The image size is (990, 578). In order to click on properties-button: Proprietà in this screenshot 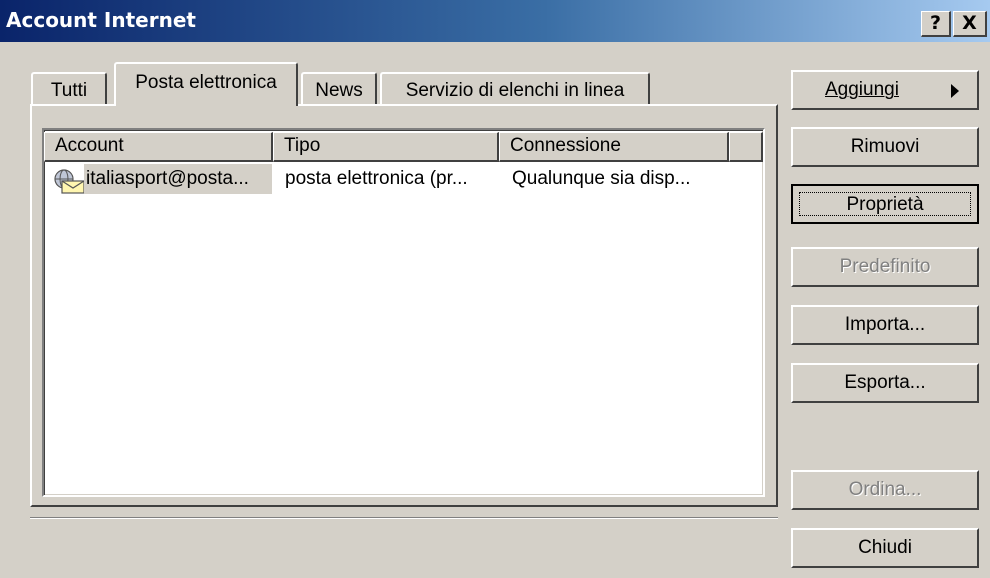, I will do `click(885, 204)`.